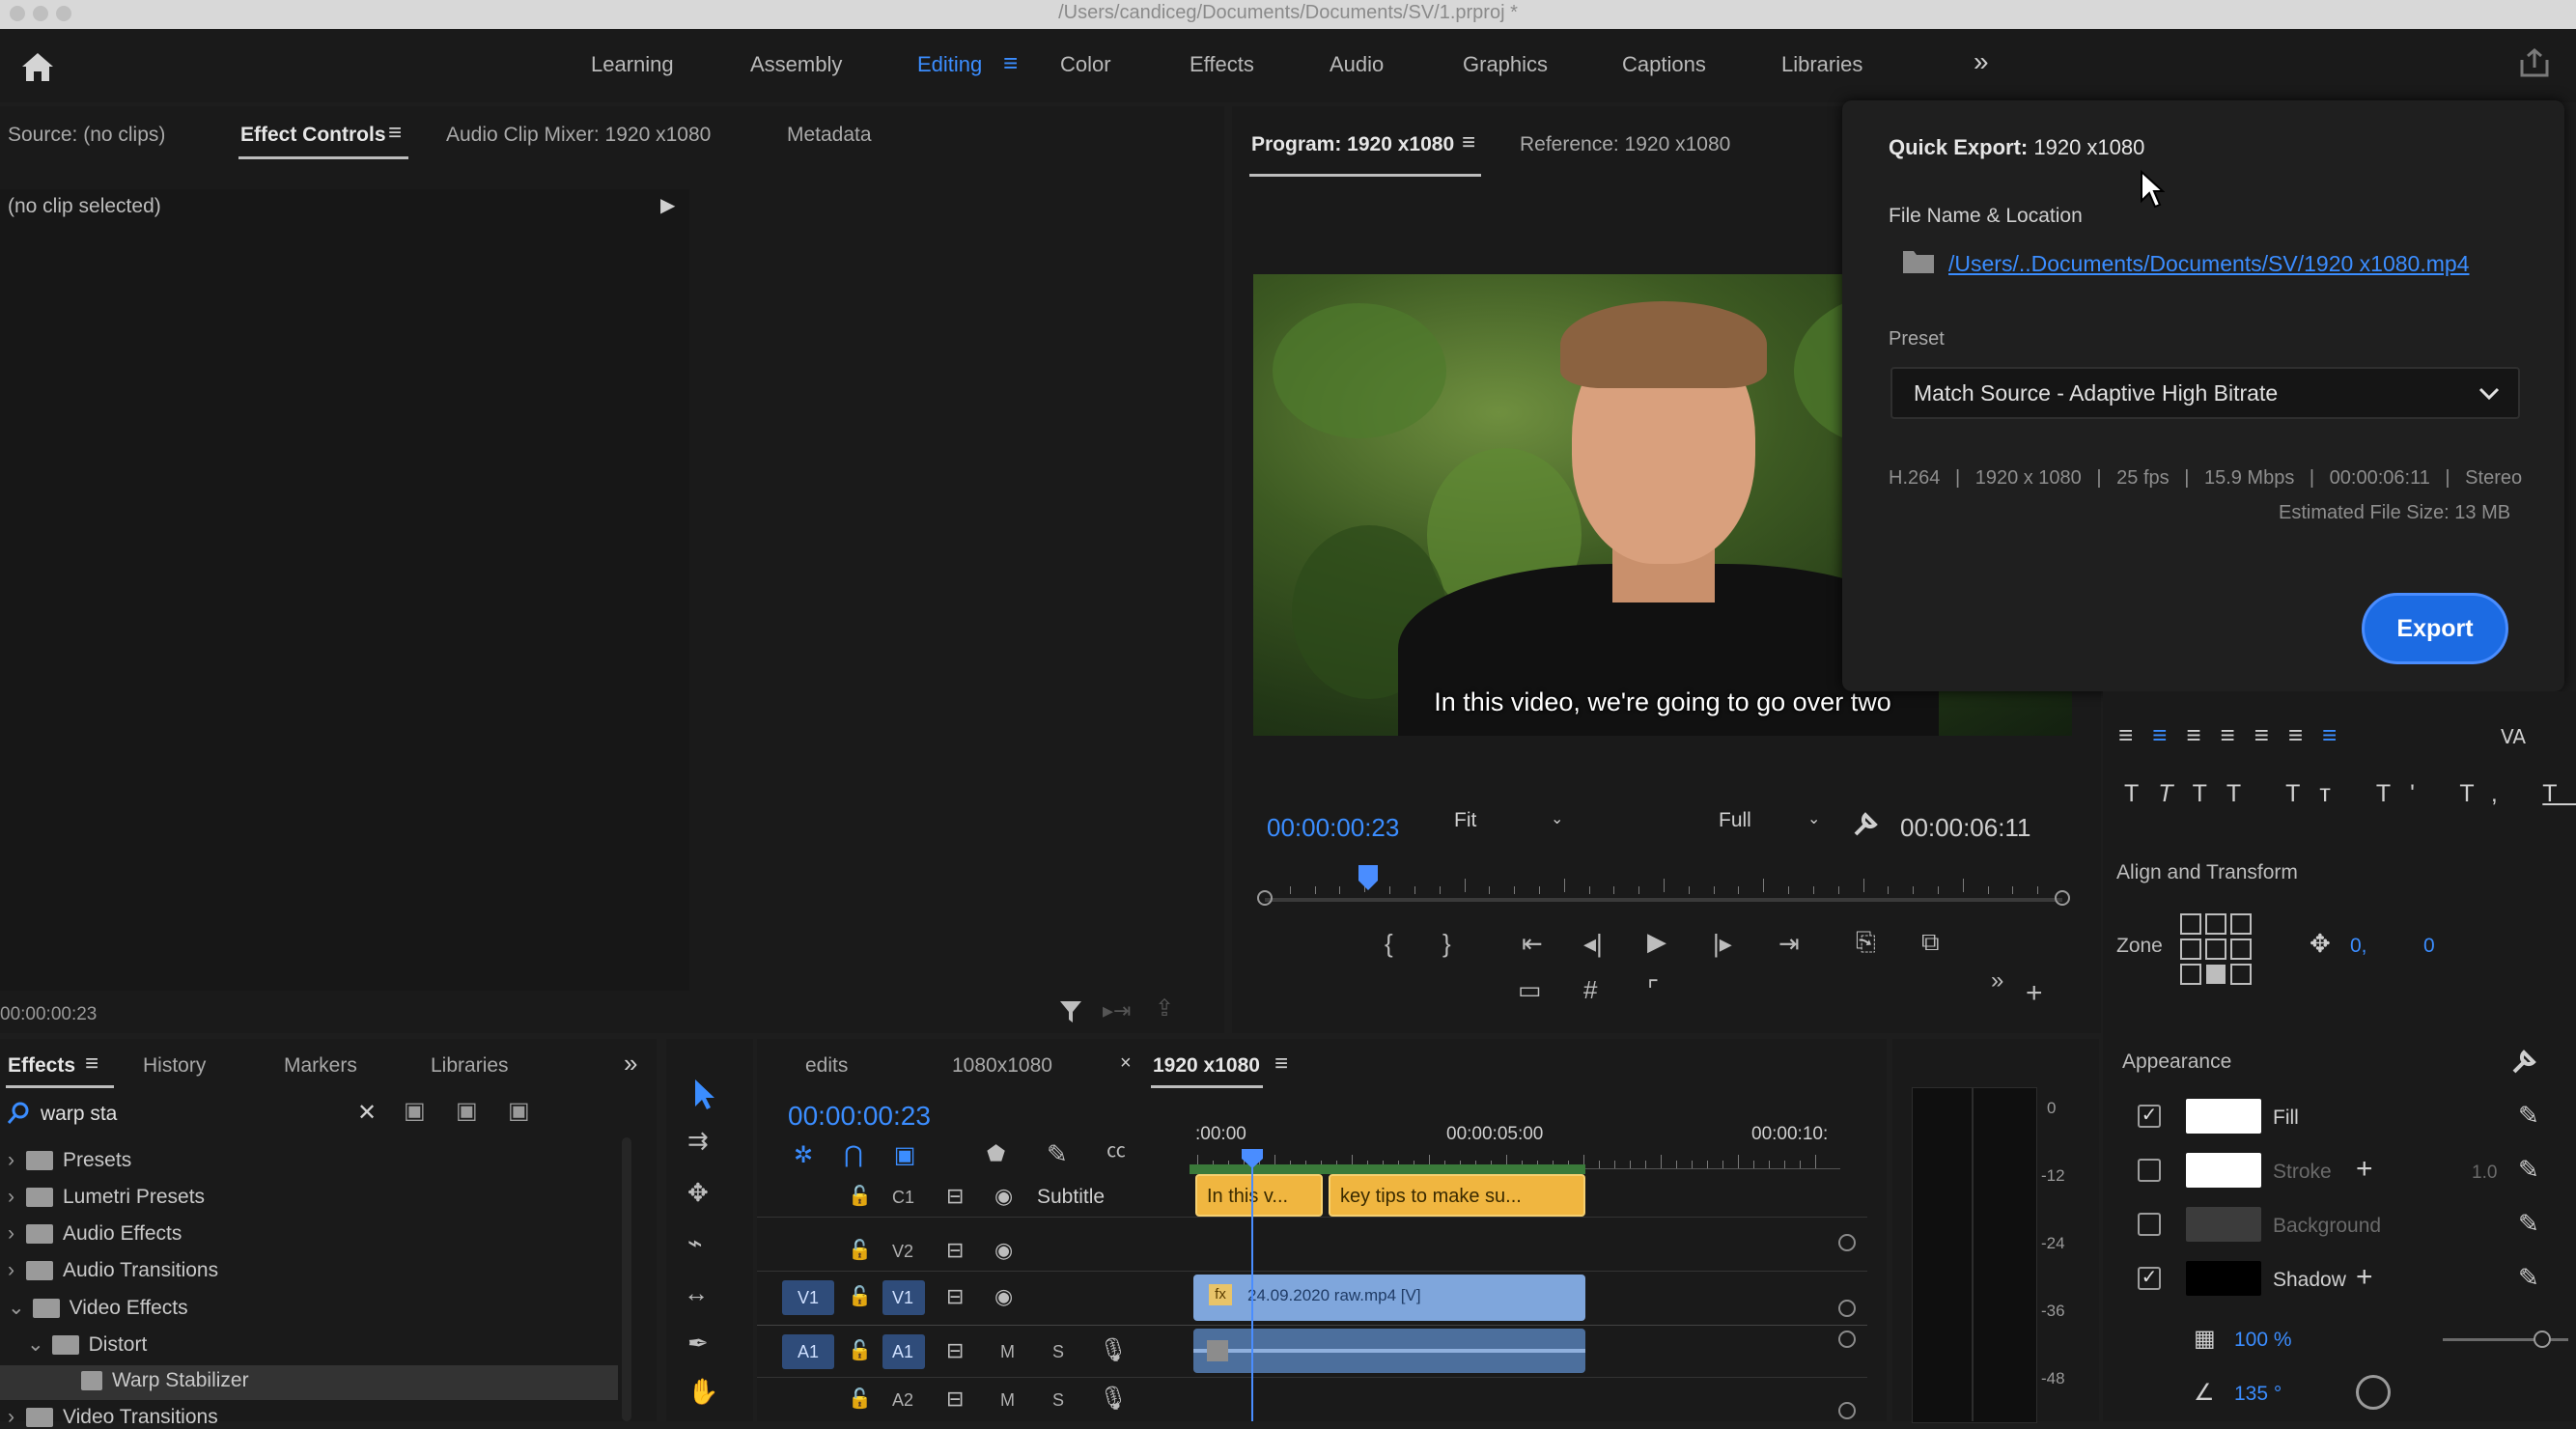  What do you see at coordinates (1369, 877) in the screenshot?
I see `program-playhead` at bounding box center [1369, 877].